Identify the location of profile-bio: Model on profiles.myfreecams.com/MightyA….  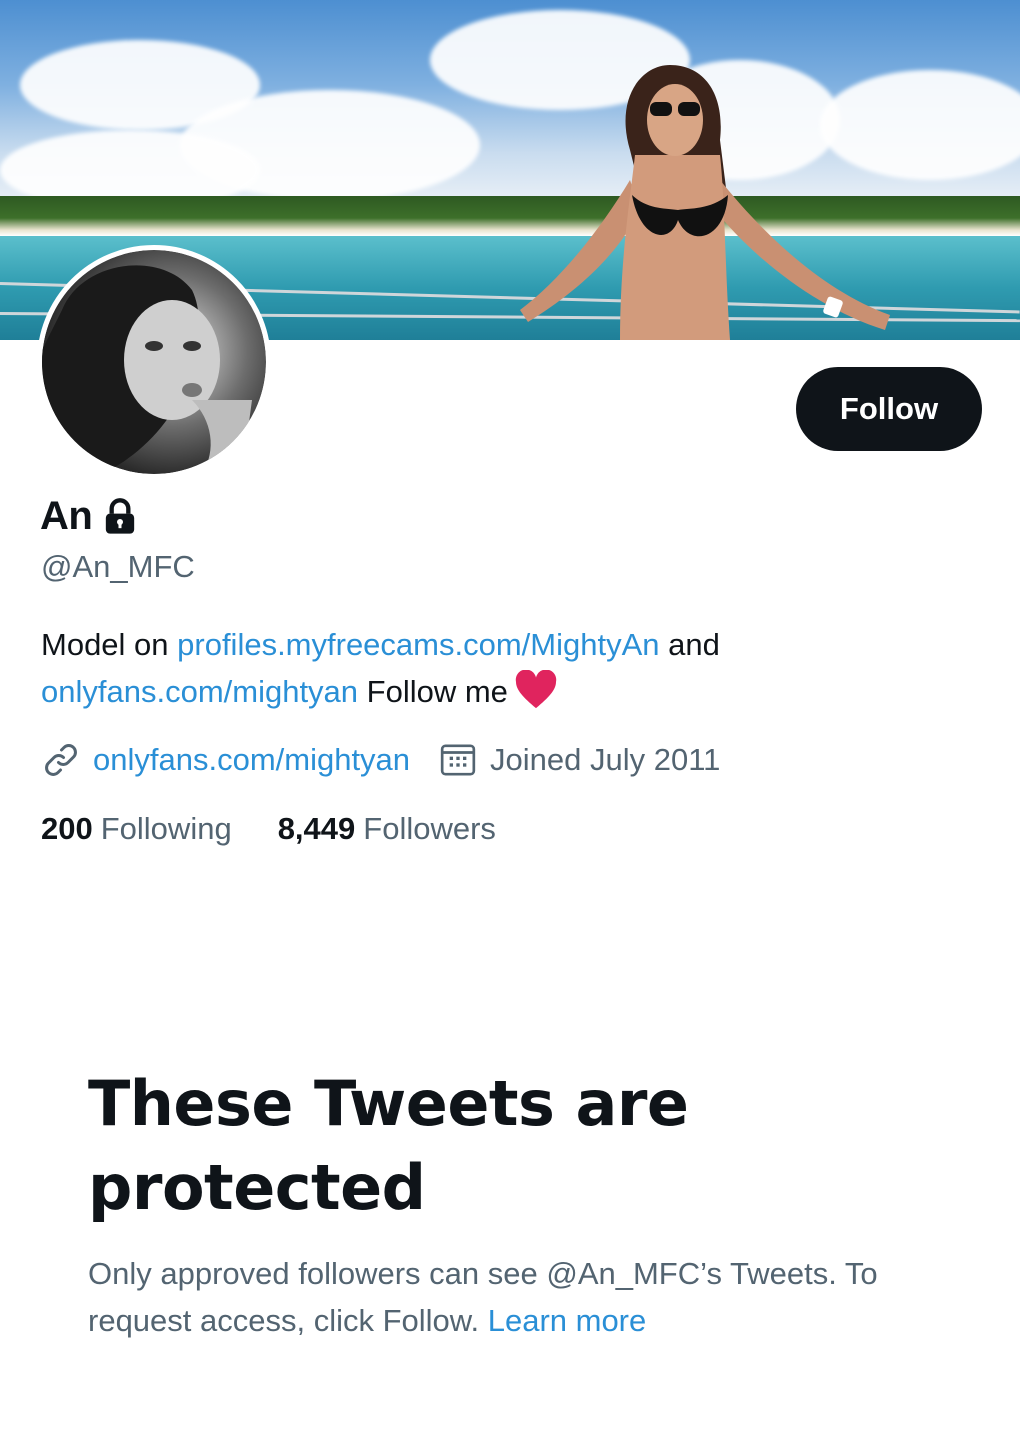
(491, 668).